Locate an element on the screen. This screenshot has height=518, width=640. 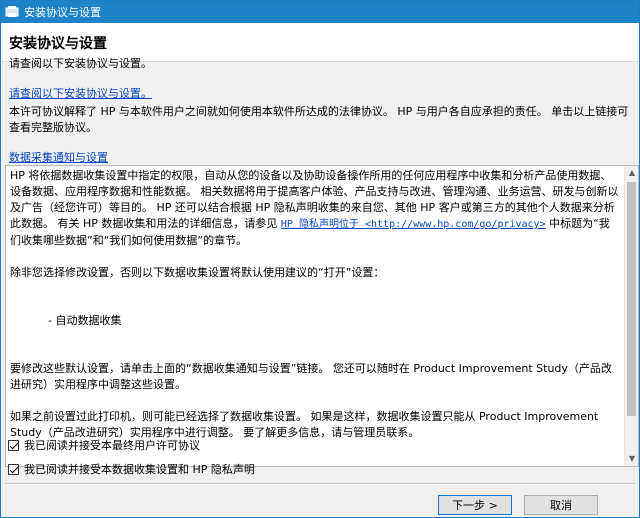
cancel-button: 取消 is located at coordinates (561, 505).